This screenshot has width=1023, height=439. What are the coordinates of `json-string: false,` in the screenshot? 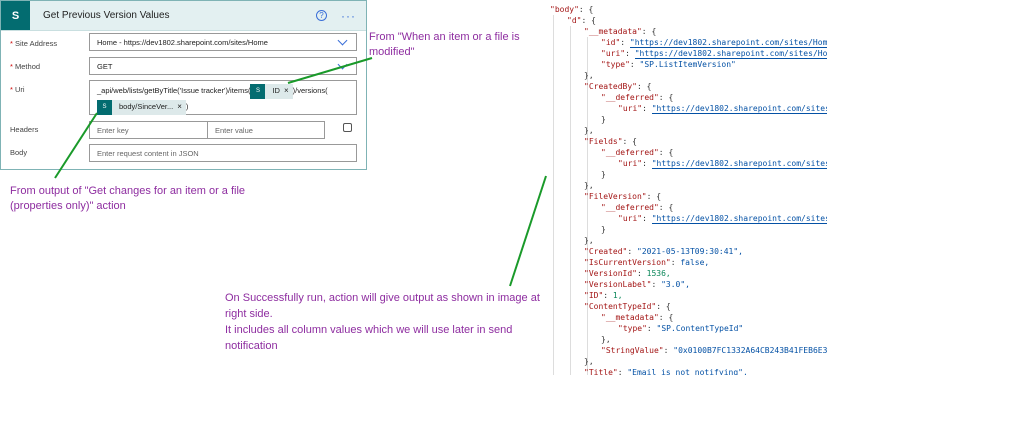 It's located at (695, 262).